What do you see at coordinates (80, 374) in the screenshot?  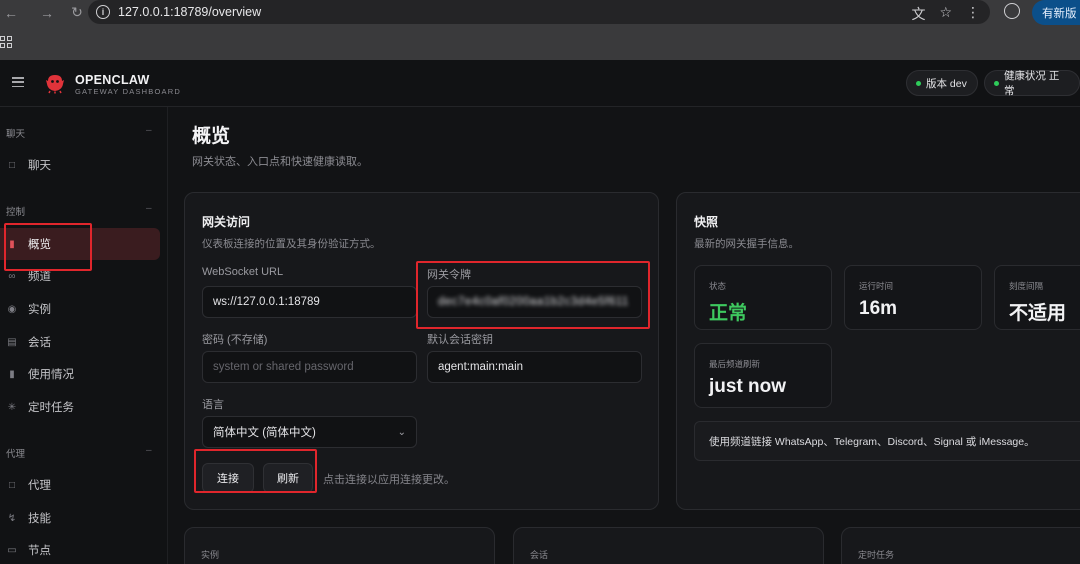 I see `sidebar-item-usage: ▮ 使用情况` at bounding box center [80, 374].